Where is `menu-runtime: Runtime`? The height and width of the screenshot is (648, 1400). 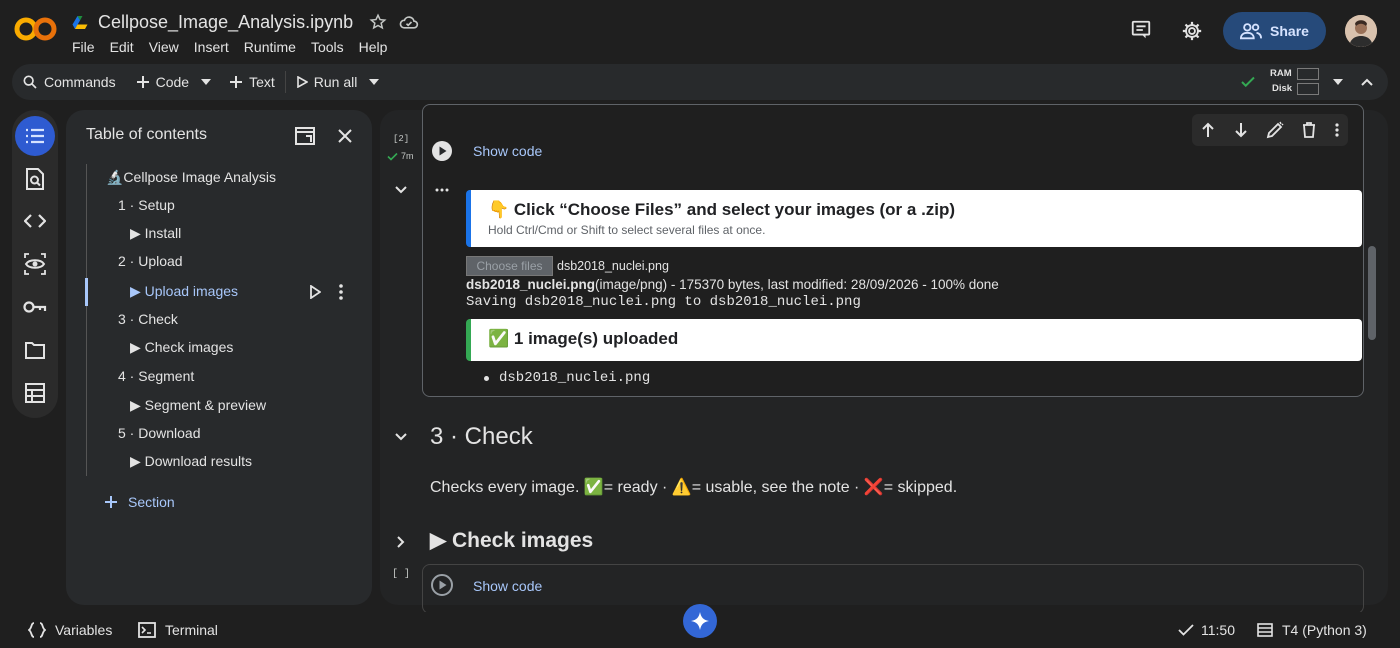 menu-runtime: Runtime is located at coordinates (270, 47).